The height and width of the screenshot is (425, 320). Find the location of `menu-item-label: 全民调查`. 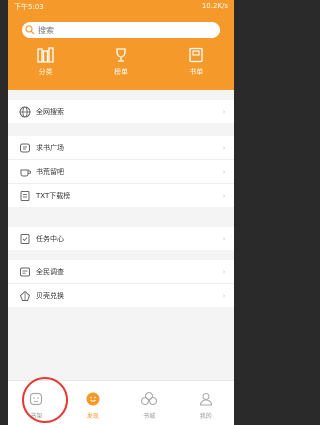

menu-item-label: 全民调查 is located at coordinates (50, 271).